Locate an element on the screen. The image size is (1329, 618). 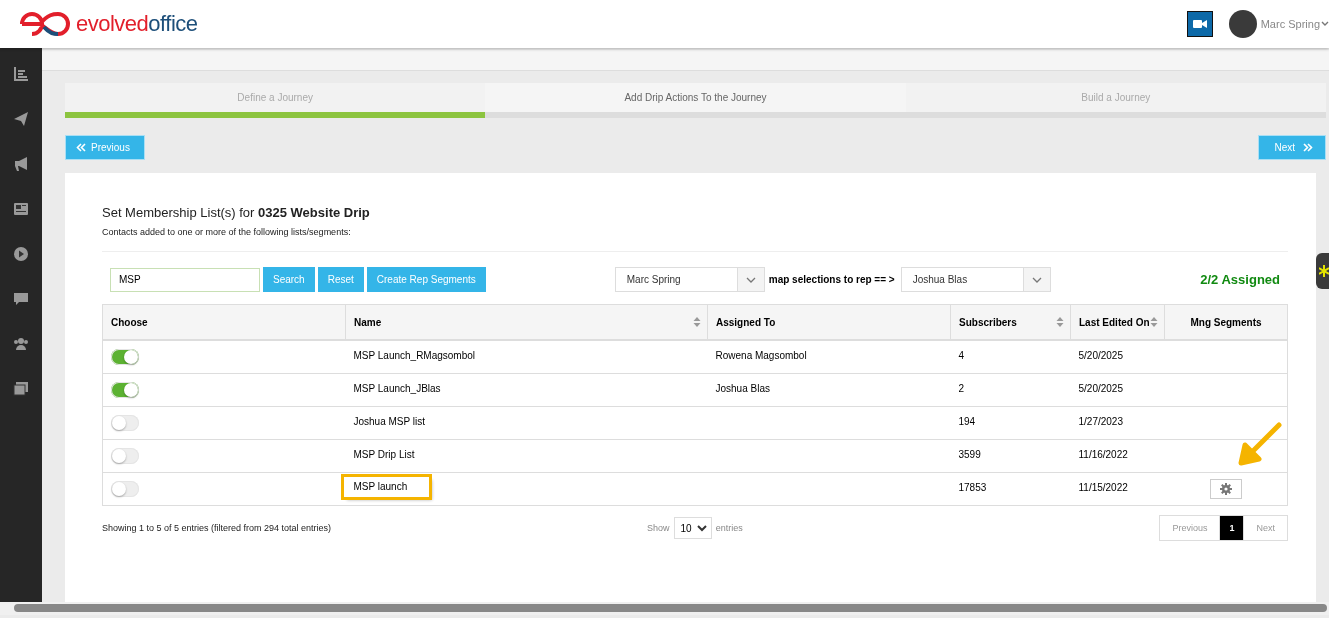
video-call-button is located at coordinates (1199, 24).